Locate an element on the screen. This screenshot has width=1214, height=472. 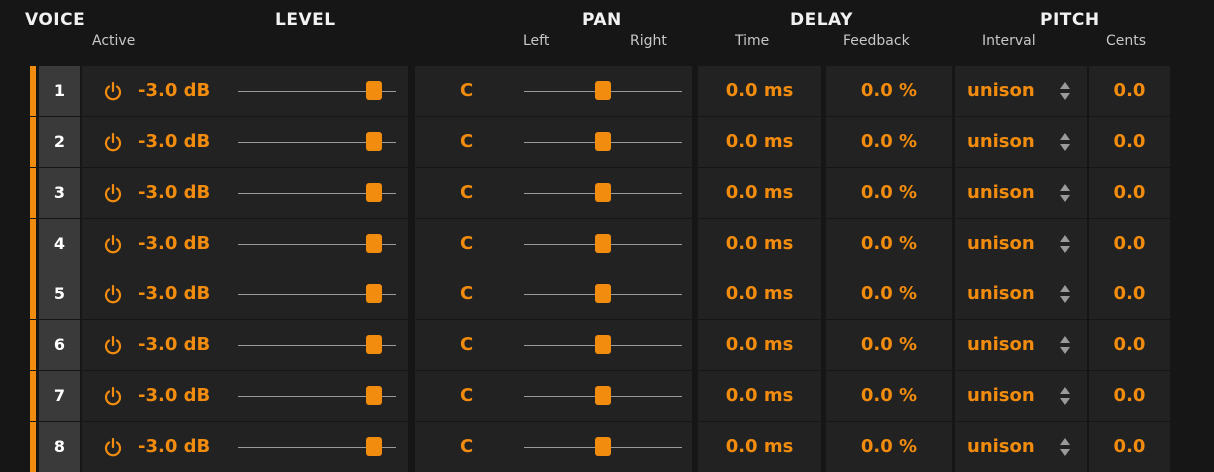
voice-number: 5 is located at coordinates (59, 294).